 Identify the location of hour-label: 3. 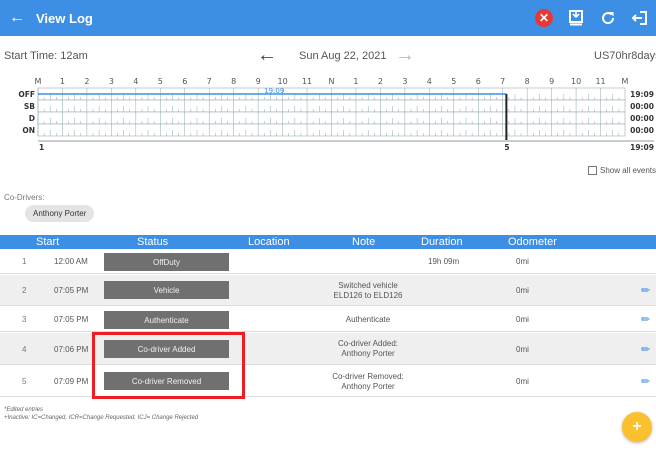
(404, 81).